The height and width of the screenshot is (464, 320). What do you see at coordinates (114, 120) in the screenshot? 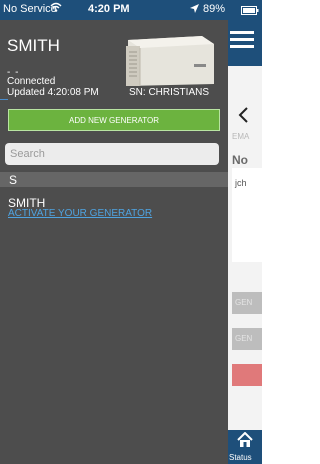
I see `add-new-generator-button: ADD NEW GENERATOR` at bounding box center [114, 120].